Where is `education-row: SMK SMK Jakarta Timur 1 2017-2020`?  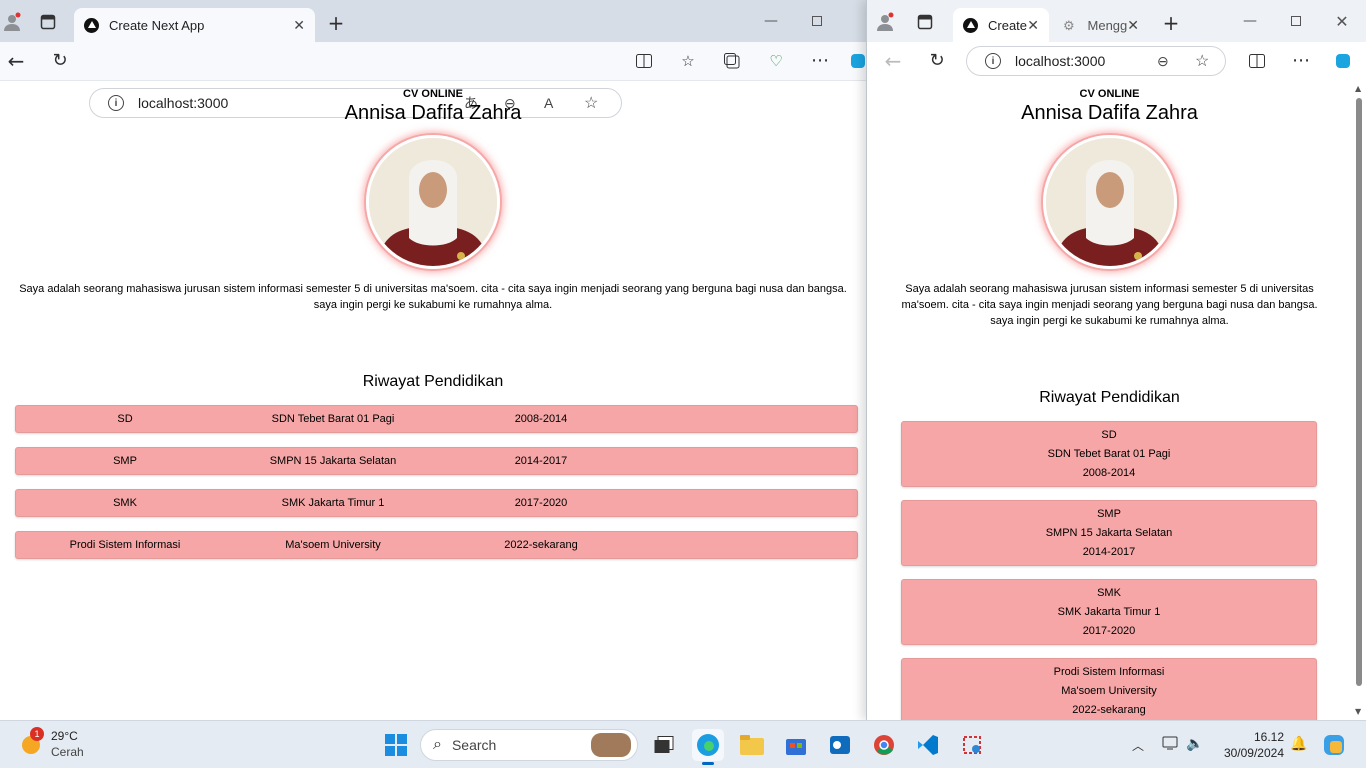 education-row: SMK SMK Jakarta Timur 1 2017-2020 is located at coordinates (436, 503).